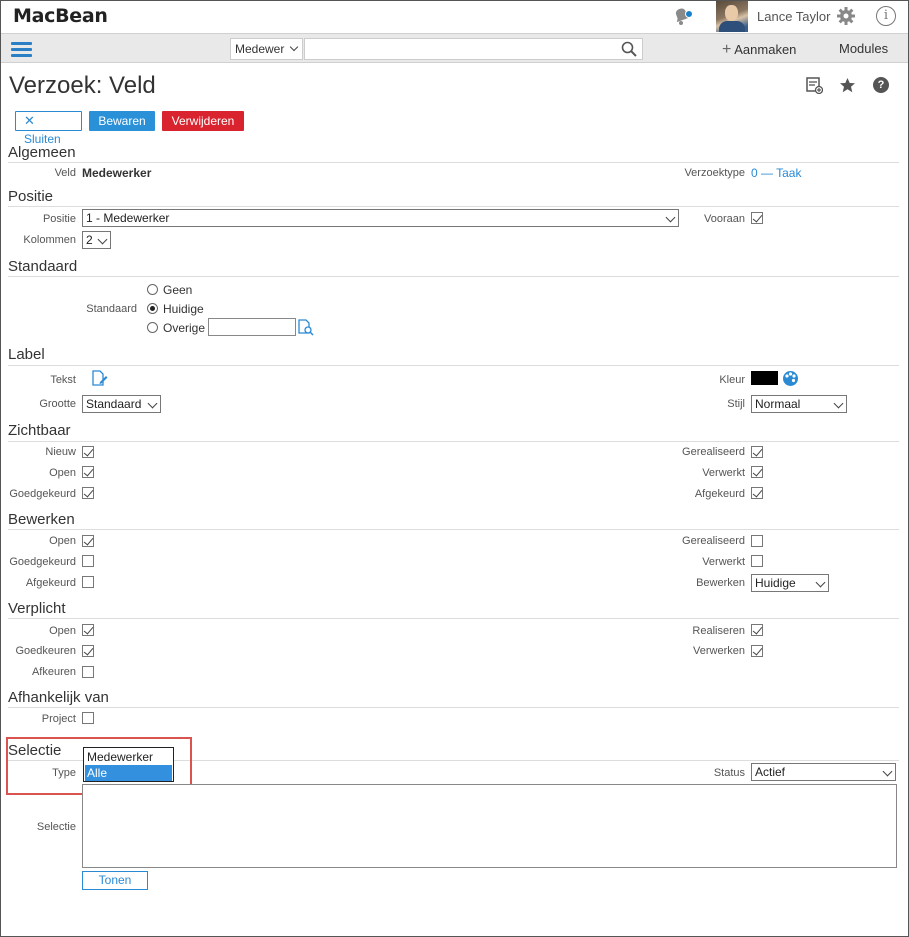 The height and width of the screenshot is (937, 909). What do you see at coordinates (757, 651) in the screenshot?
I see `verplicht-verwerken-checkbox` at bounding box center [757, 651].